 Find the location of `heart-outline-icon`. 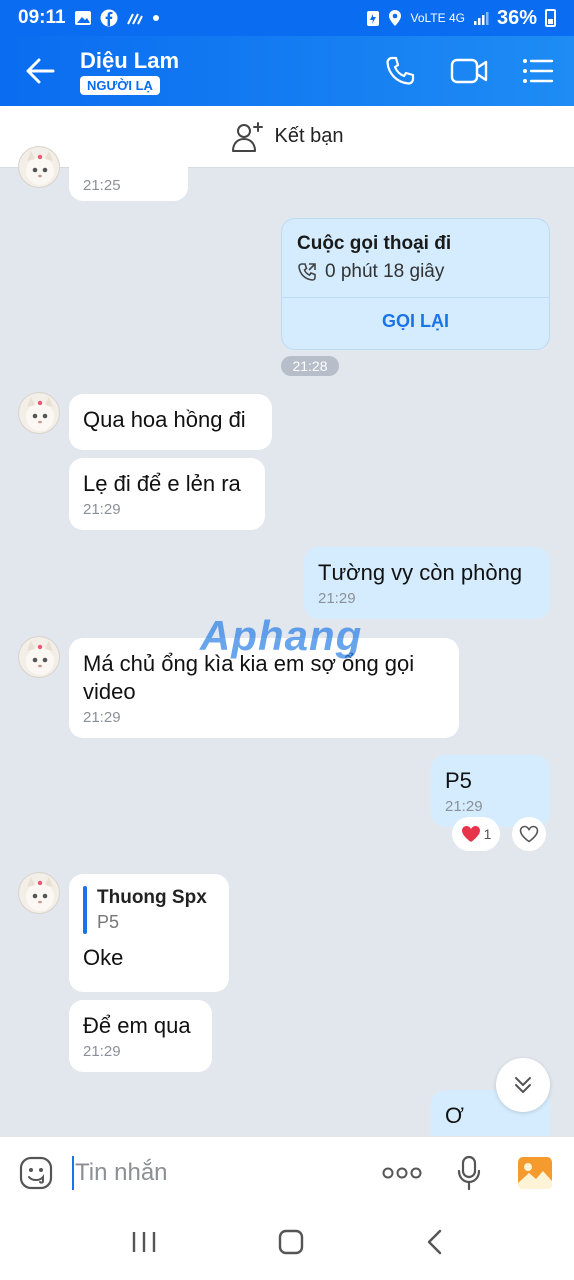

heart-outline-icon is located at coordinates (529, 834).